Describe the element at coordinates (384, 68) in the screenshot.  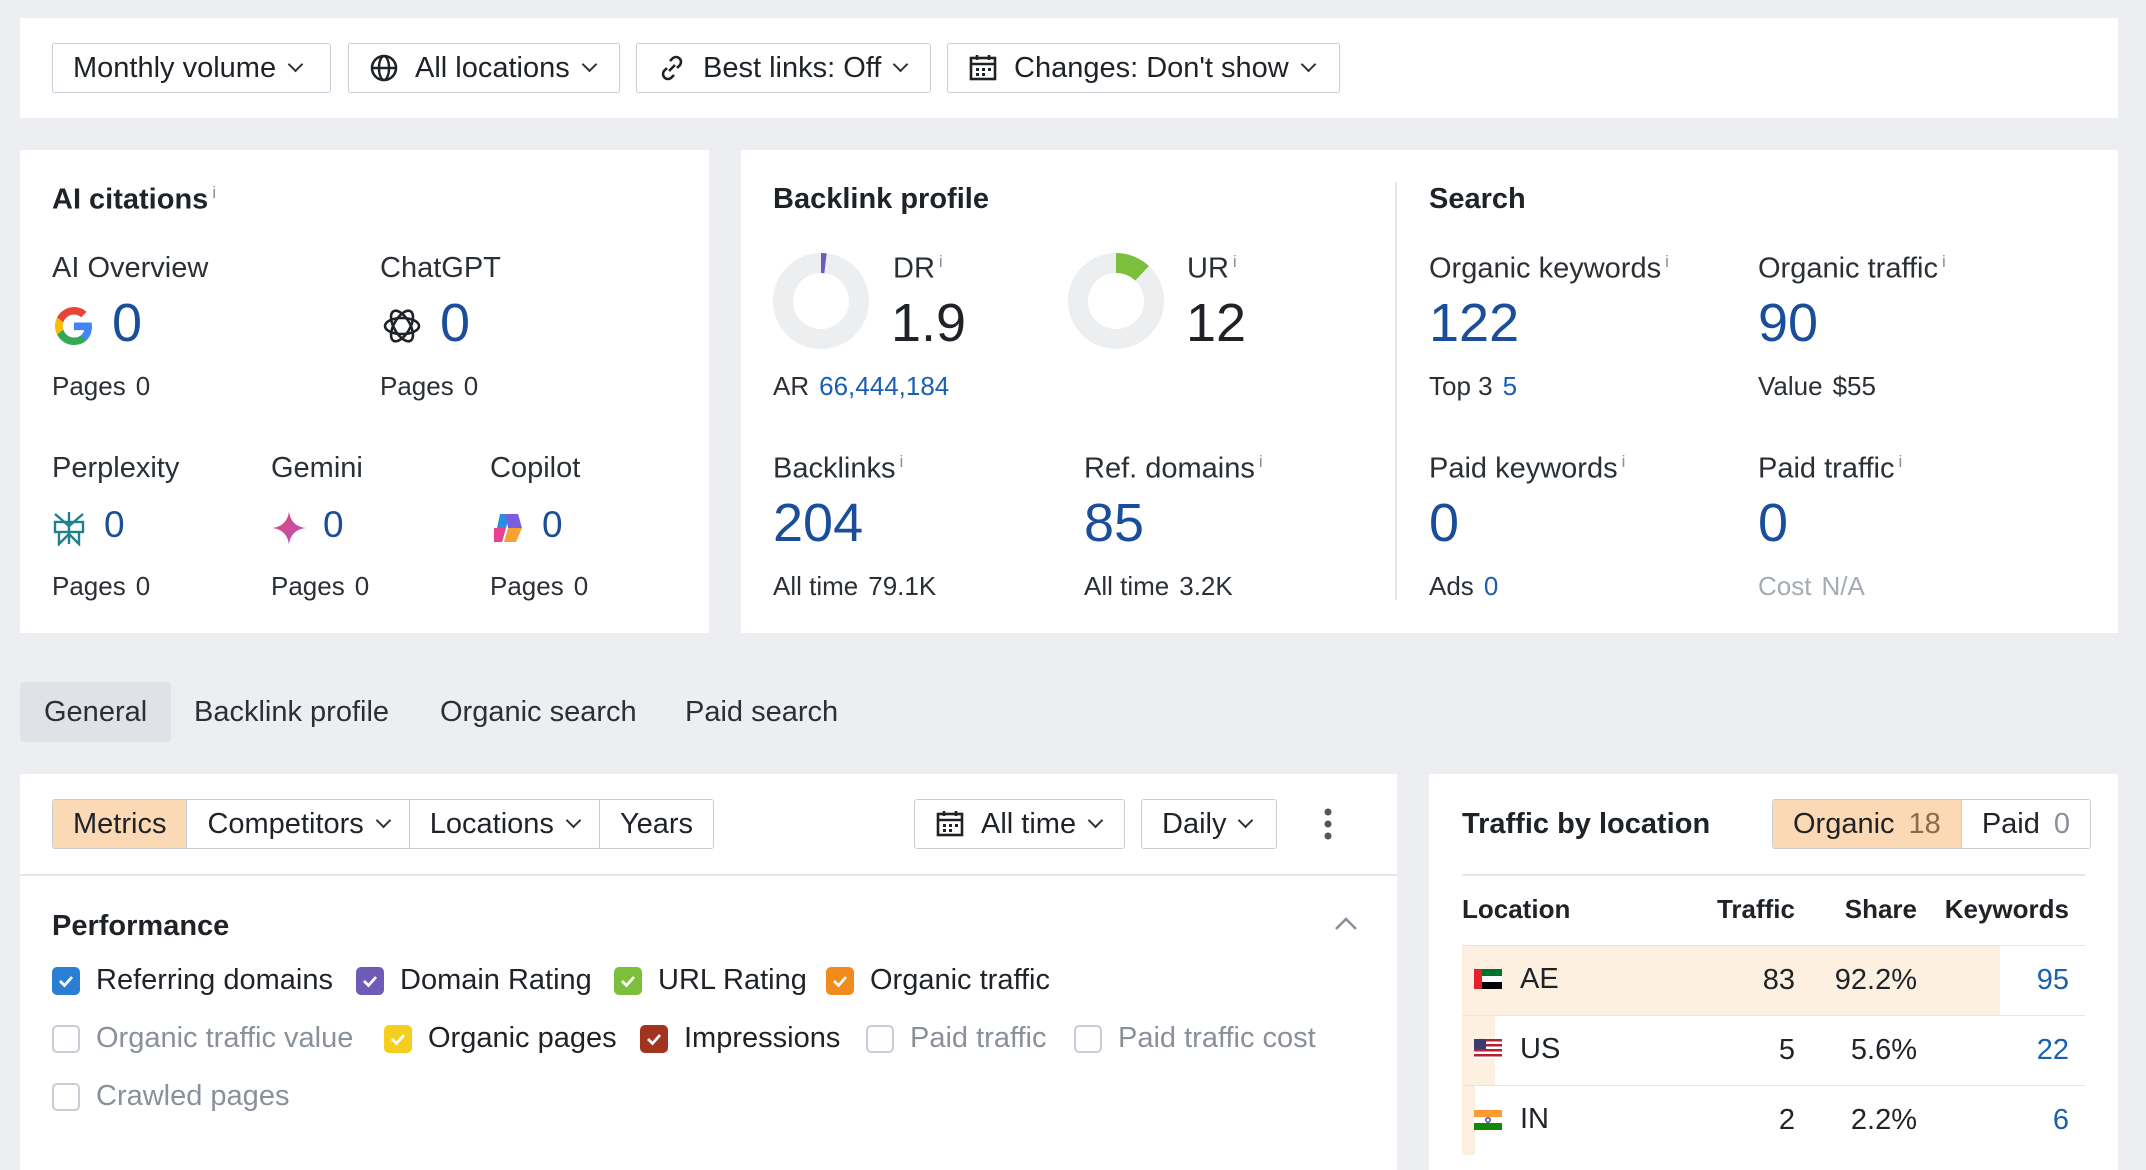
I see `globe-icon` at that location.